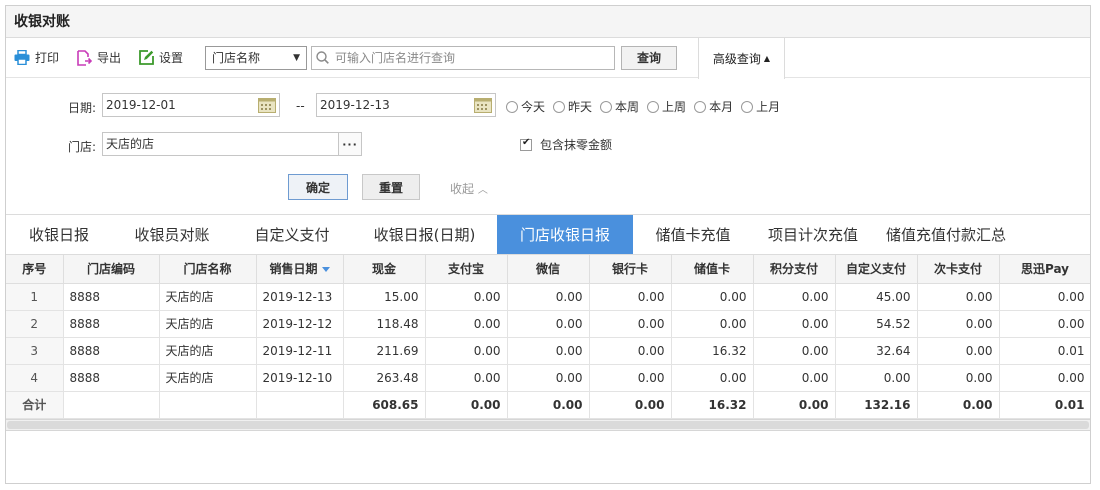 The height and width of the screenshot is (490, 1100). What do you see at coordinates (322, 57) in the screenshot?
I see `search-icon` at bounding box center [322, 57].